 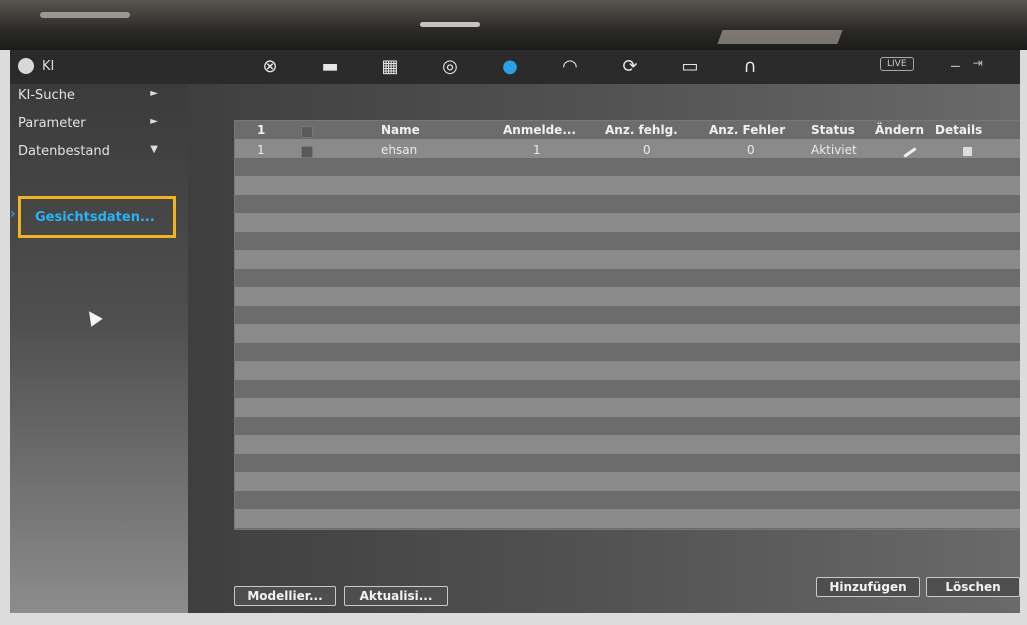 I want to click on top-right-icons: ⚊ ⇥, so click(x=966, y=63).